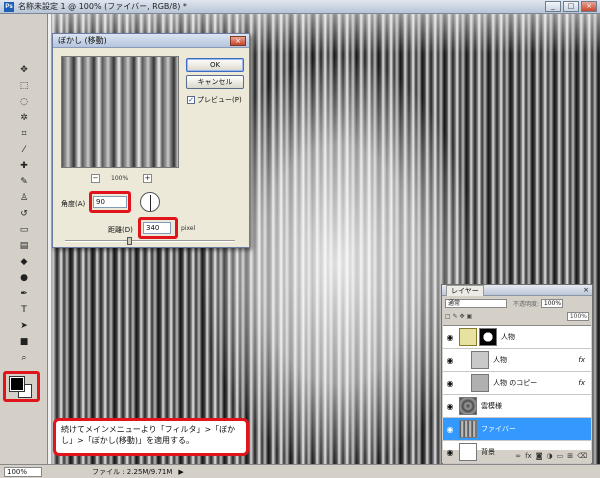 The height and width of the screenshot is (478, 600). I want to click on dialog-close-button: ×, so click(238, 41).